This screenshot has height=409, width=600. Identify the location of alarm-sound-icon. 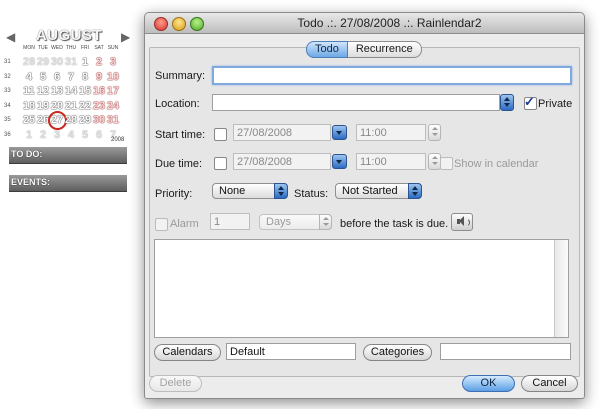
(462, 222).